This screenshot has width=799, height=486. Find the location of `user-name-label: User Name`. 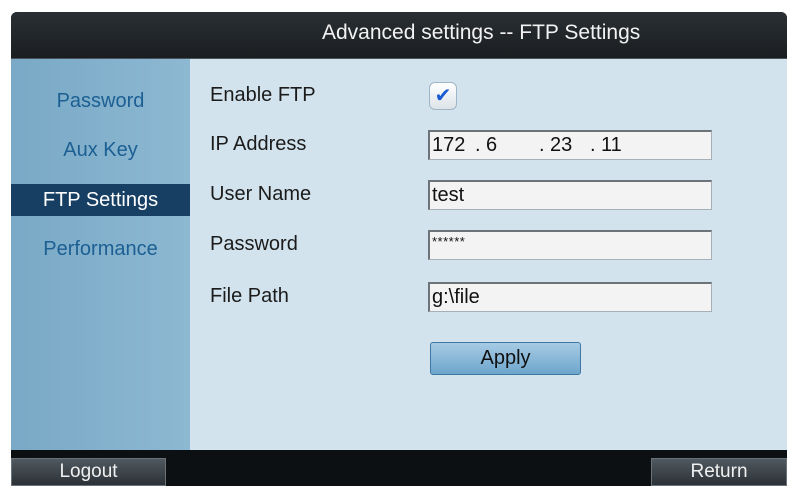

user-name-label: User Name is located at coordinates (261, 194).